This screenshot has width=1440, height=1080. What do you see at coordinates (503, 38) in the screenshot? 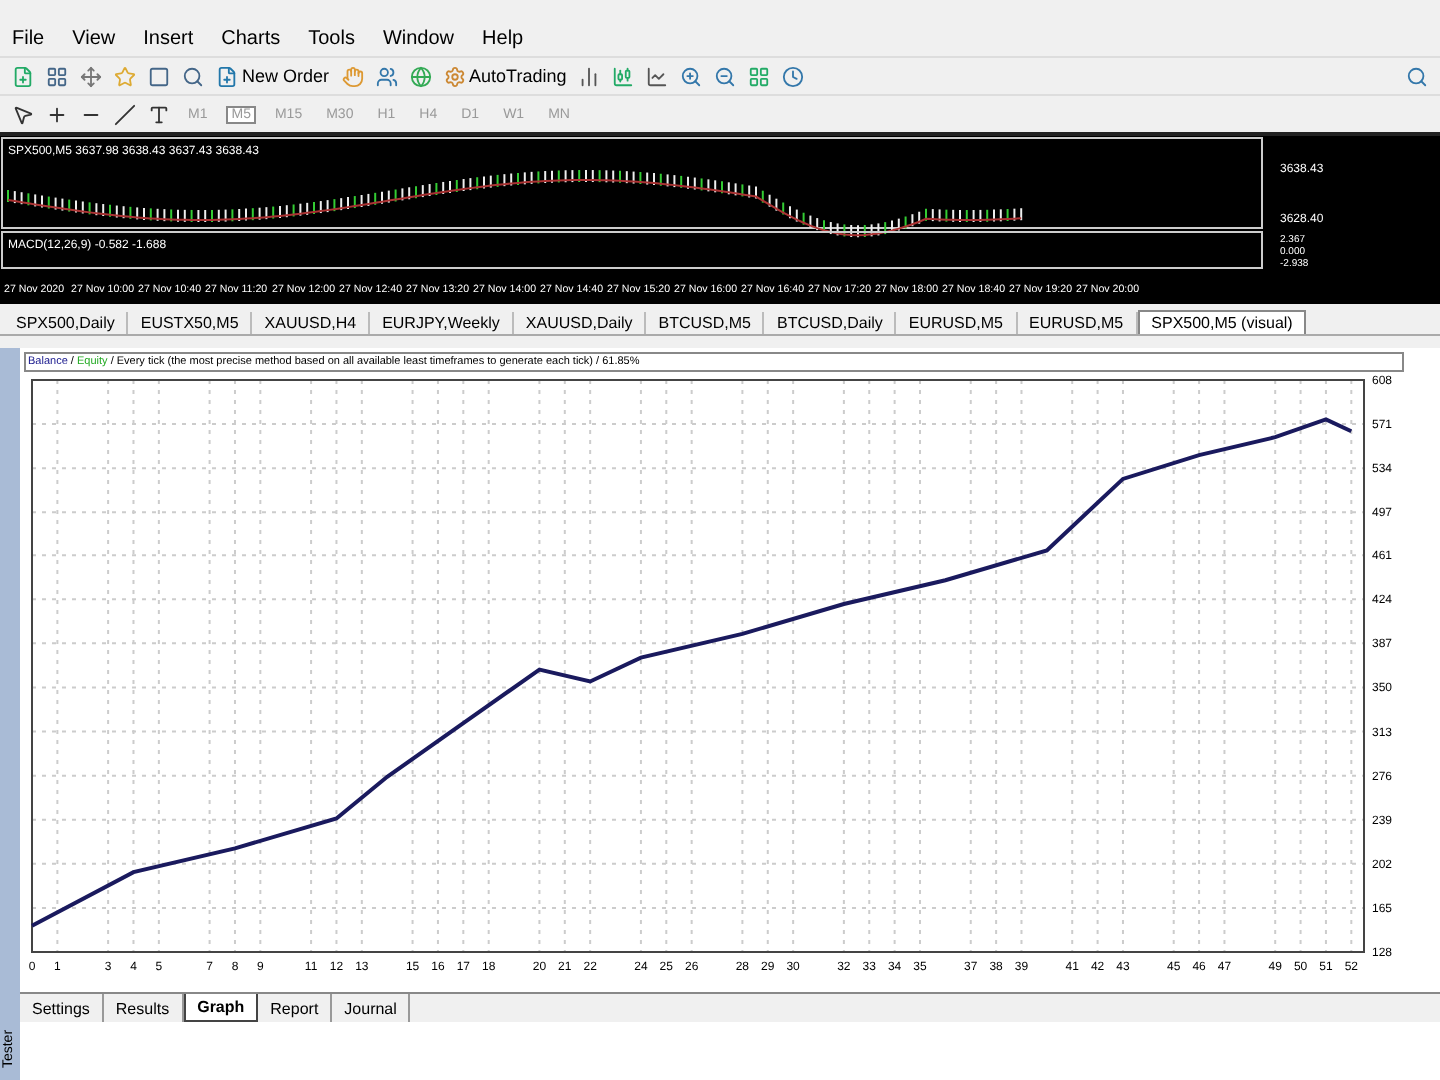
I see `menu-item: Help` at bounding box center [503, 38].